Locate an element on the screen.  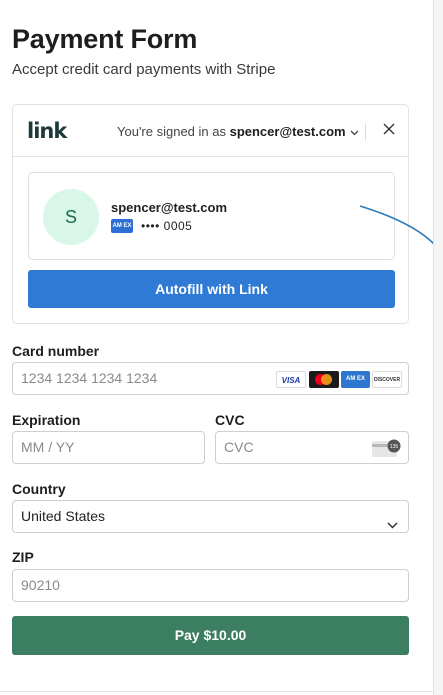
cvc-label: CVC is located at coordinates (230, 420).